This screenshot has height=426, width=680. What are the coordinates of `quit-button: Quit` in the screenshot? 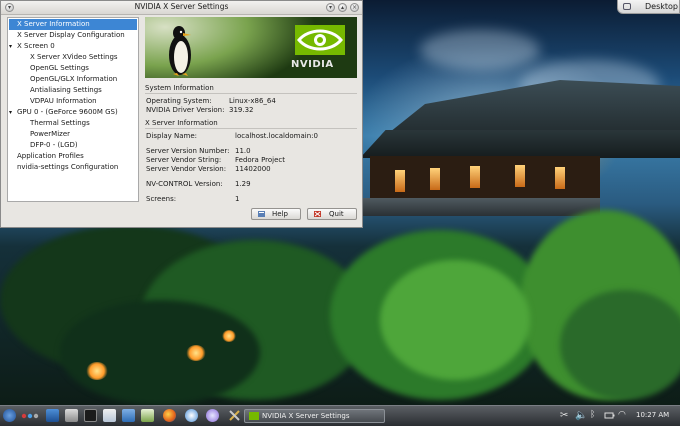 It's located at (332, 214).